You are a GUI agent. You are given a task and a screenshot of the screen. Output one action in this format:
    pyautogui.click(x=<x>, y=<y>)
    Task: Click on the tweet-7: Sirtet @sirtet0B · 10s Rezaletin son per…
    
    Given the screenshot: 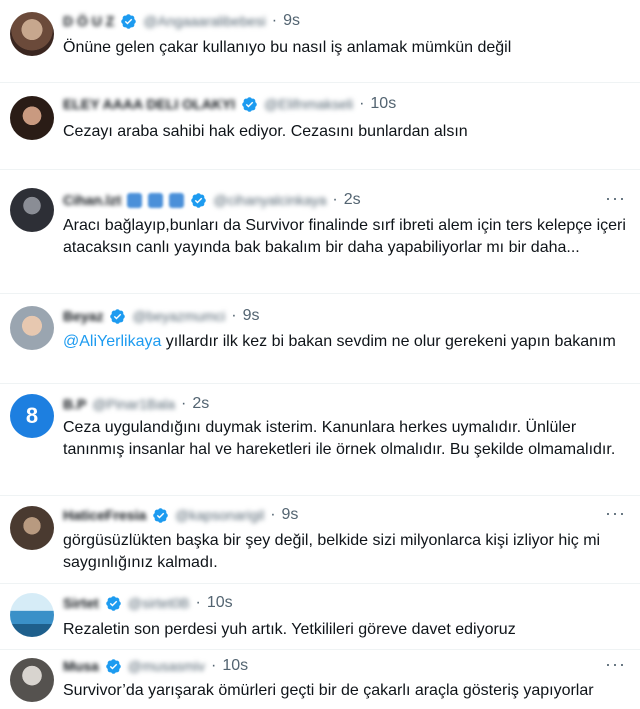 What is the action you would take?
    pyautogui.click(x=320, y=617)
    